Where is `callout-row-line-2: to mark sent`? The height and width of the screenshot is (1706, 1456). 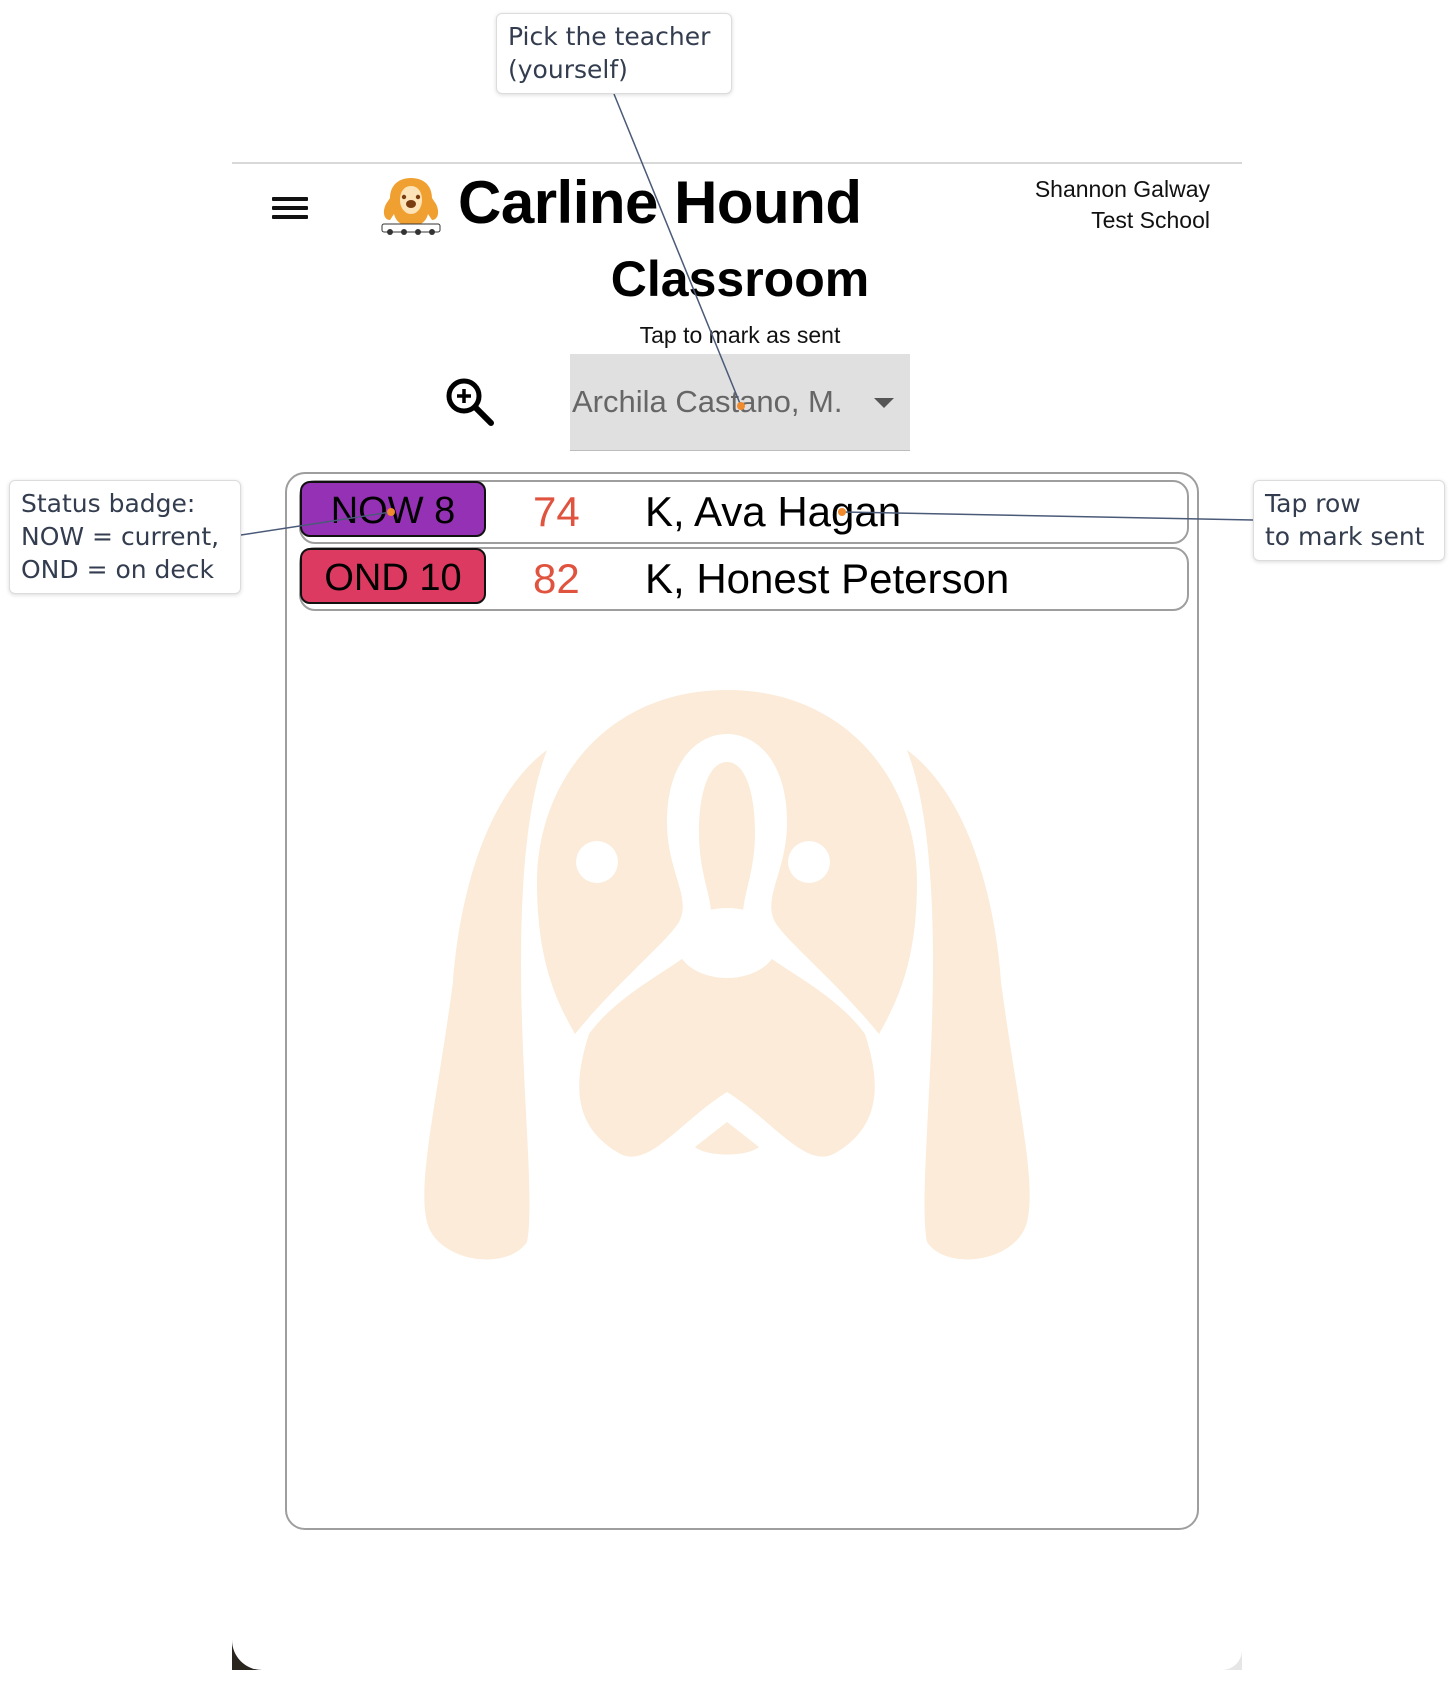 callout-row-line-2: to mark sent is located at coordinates (1345, 536).